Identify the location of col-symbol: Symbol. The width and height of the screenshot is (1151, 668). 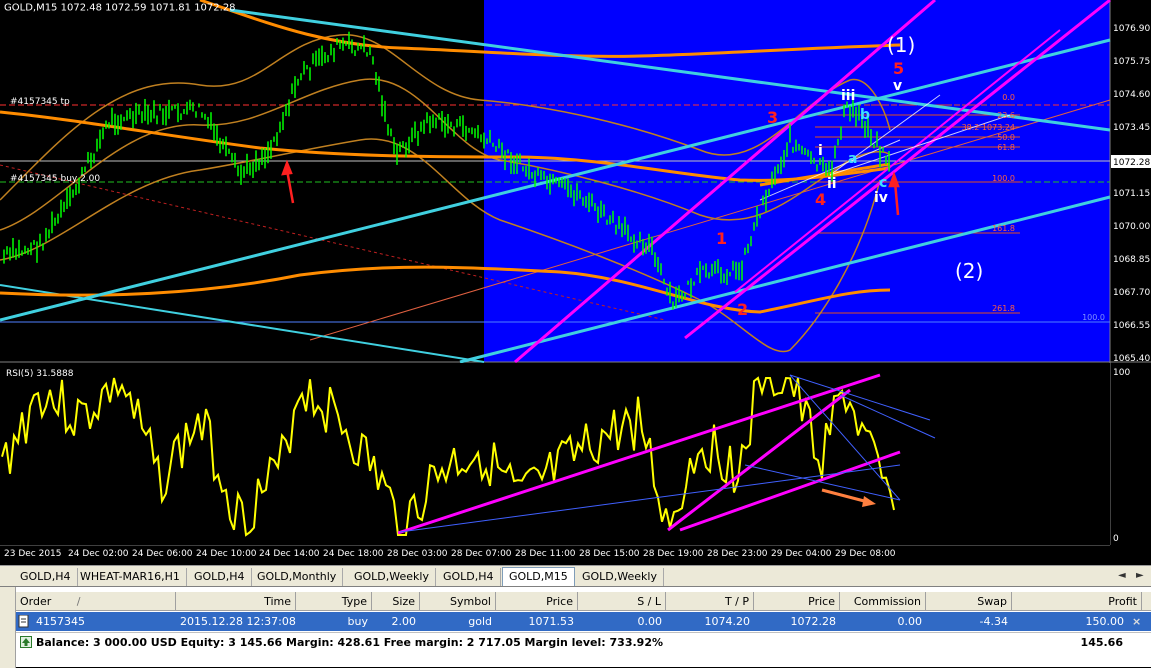
(458, 601).